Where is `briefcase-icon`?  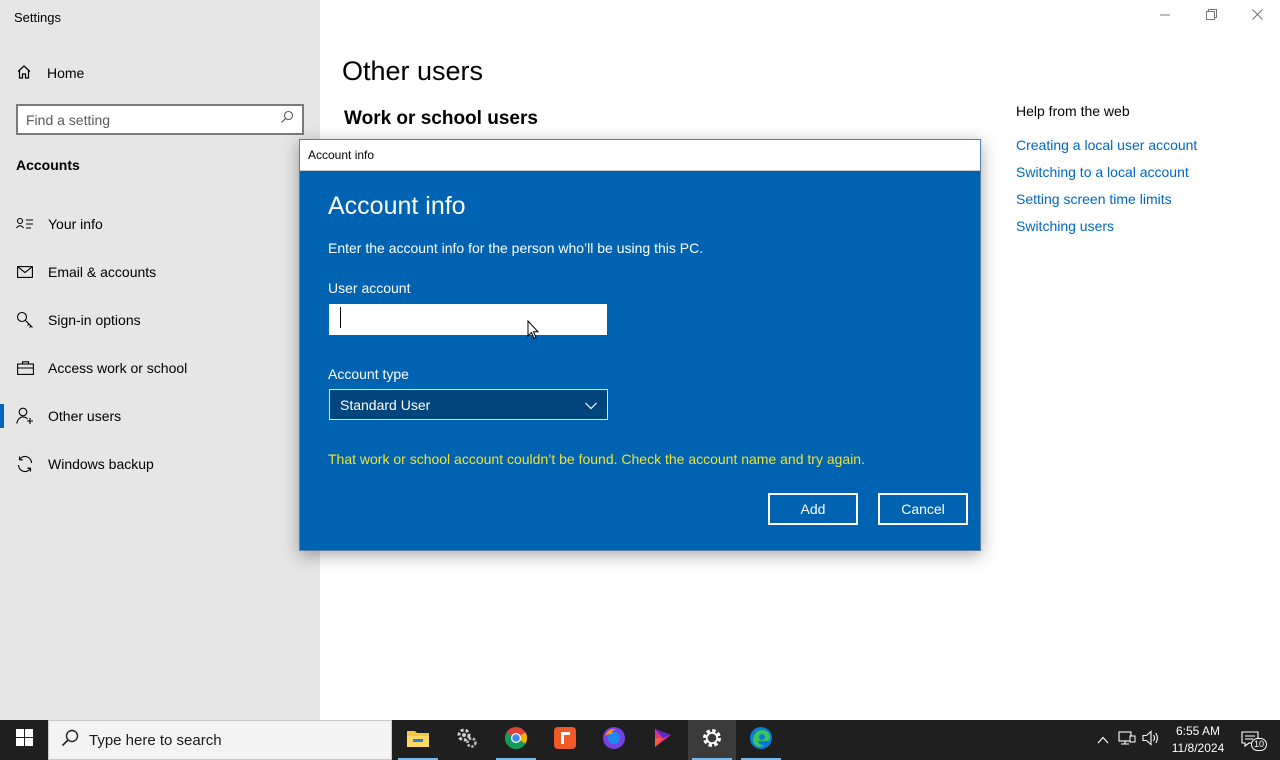 briefcase-icon is located at coordinates (25, 368).